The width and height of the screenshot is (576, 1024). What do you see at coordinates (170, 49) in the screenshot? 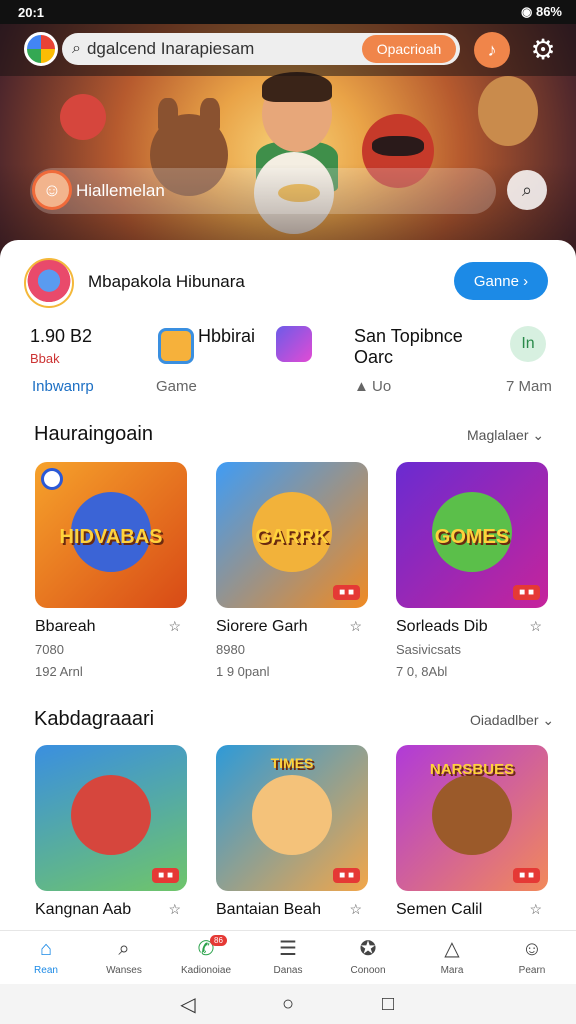
I see `search-input: dgalcend Inarapiesam` at bounding box center [170, 49].